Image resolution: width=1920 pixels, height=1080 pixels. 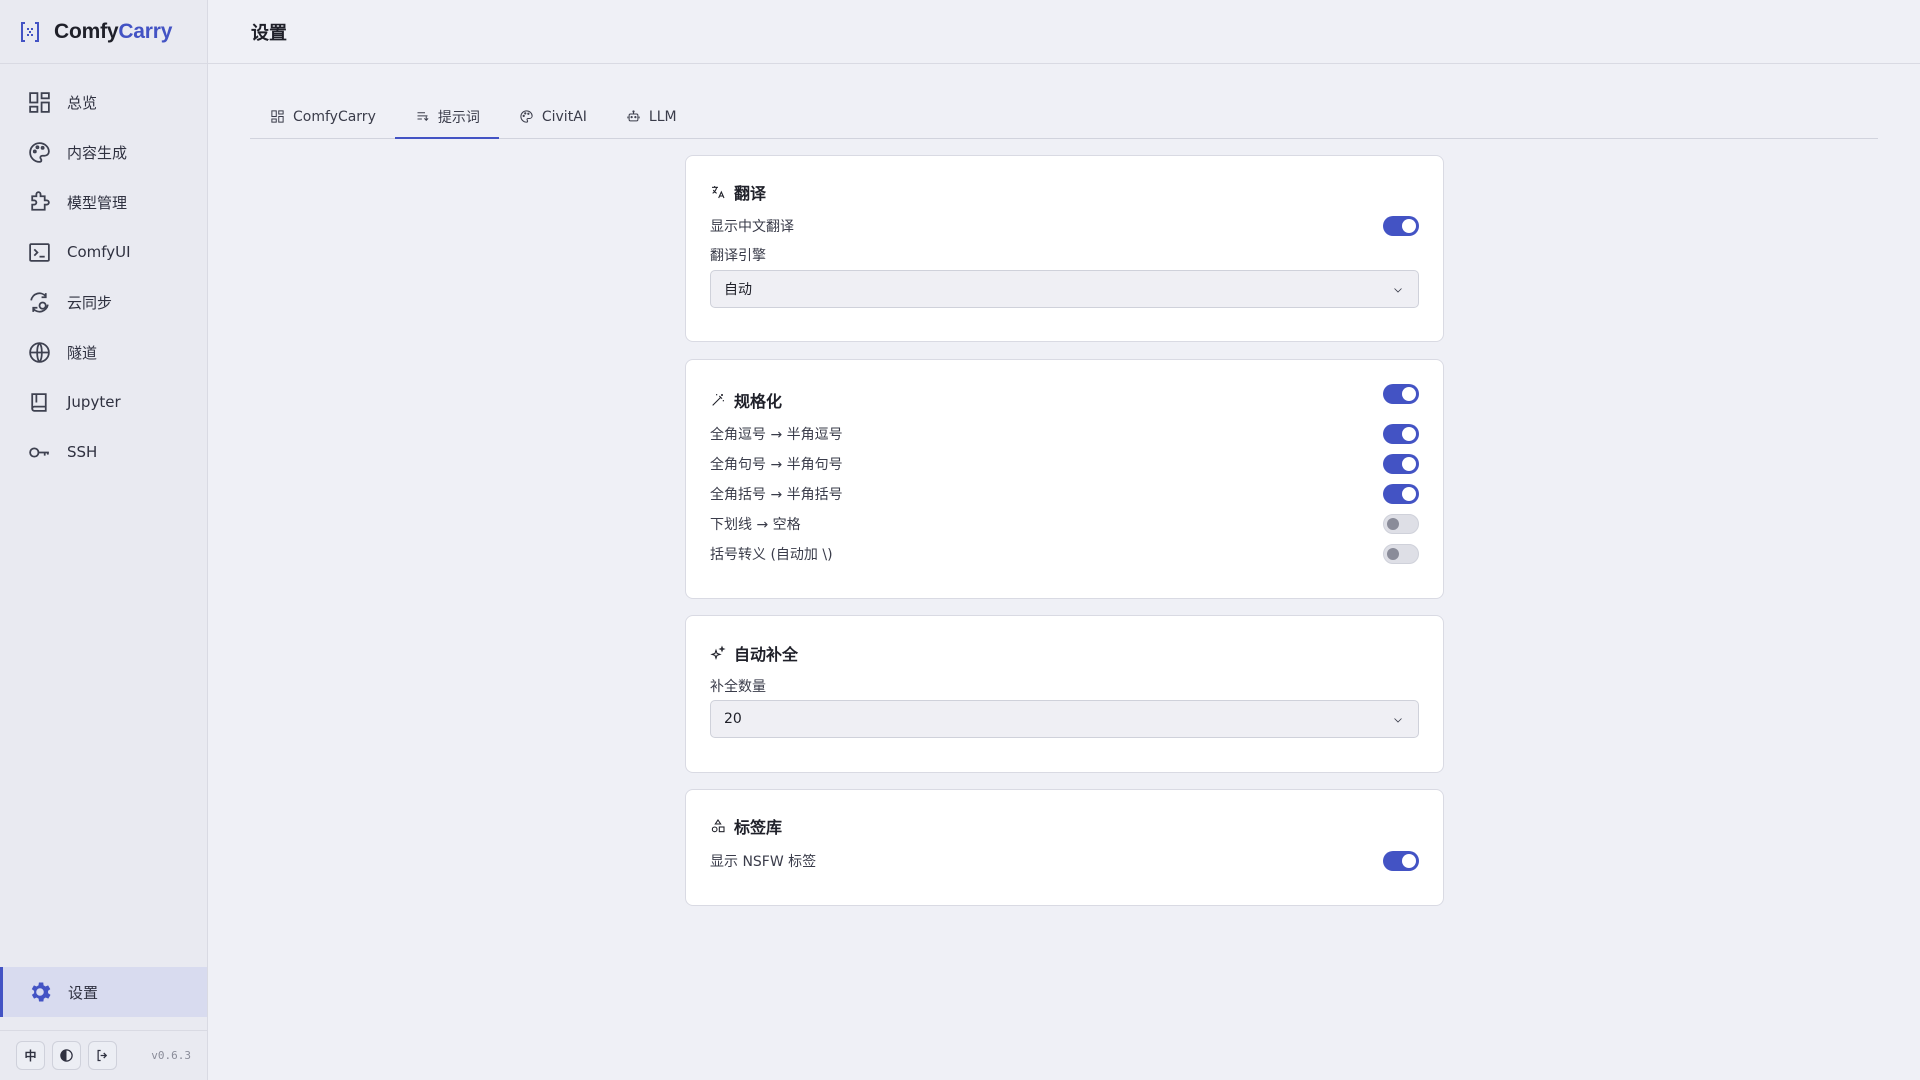 What do you see at coordinates (83, 992) in the screenshot?
I see `sidebar-item-label: 设置` at bounding box center [83, 992].